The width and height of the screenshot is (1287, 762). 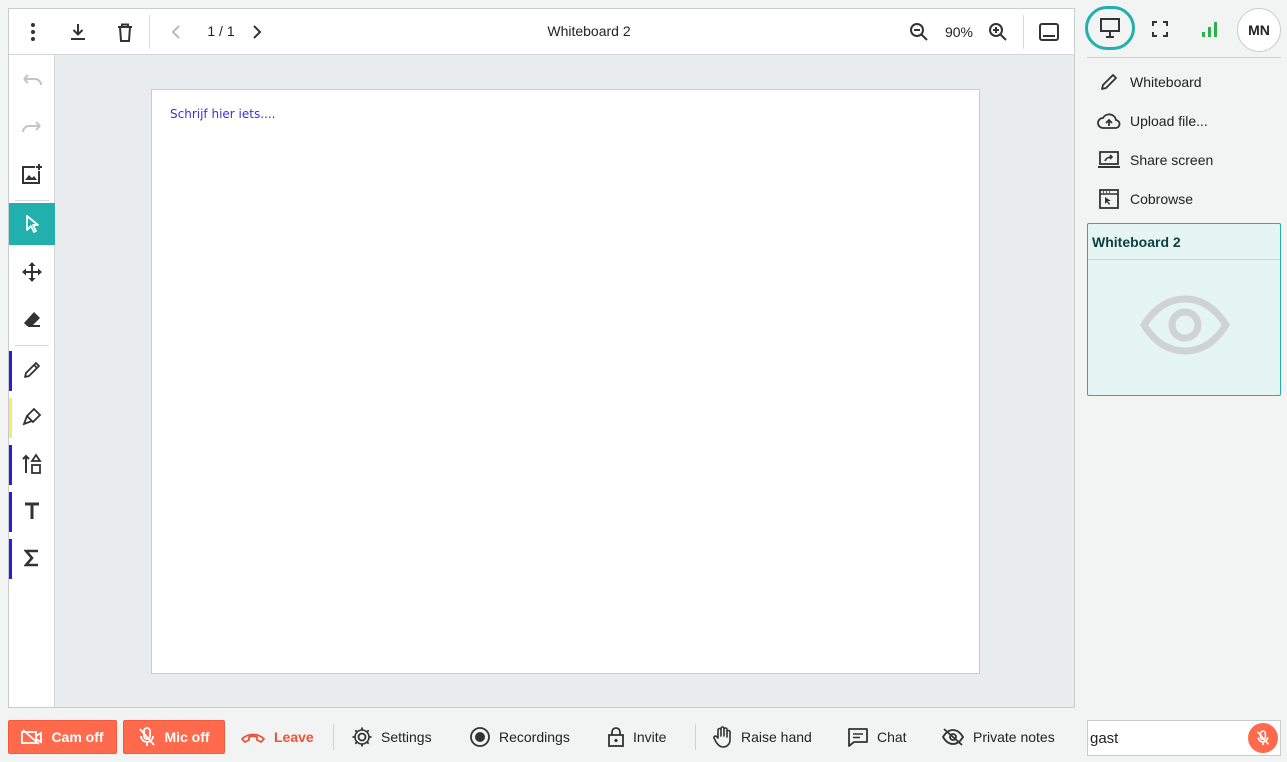 I want to click on whiteboard-title: Whiteboard 2, so click(x=589, y=31).